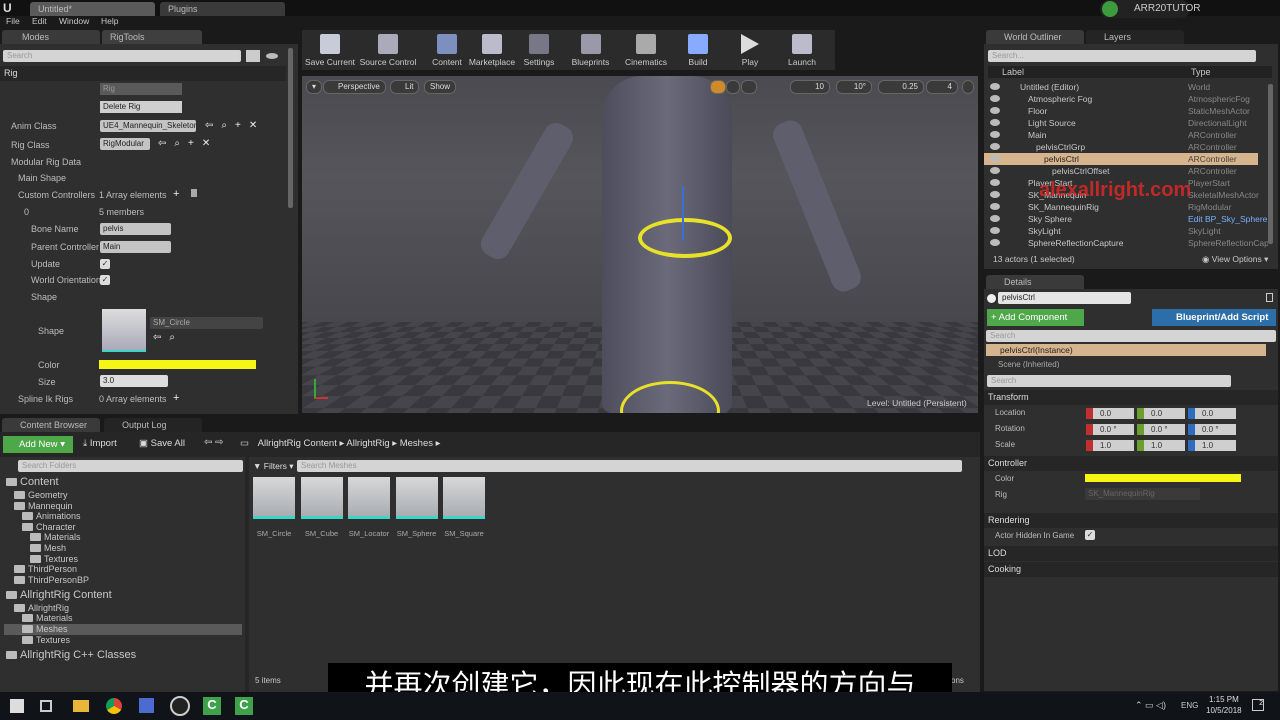 The image size is (1280, 720). What do you see at coordinates (447, 50) in the screenshot?
I see `content-button: Content` at bounding box center [447, 50].